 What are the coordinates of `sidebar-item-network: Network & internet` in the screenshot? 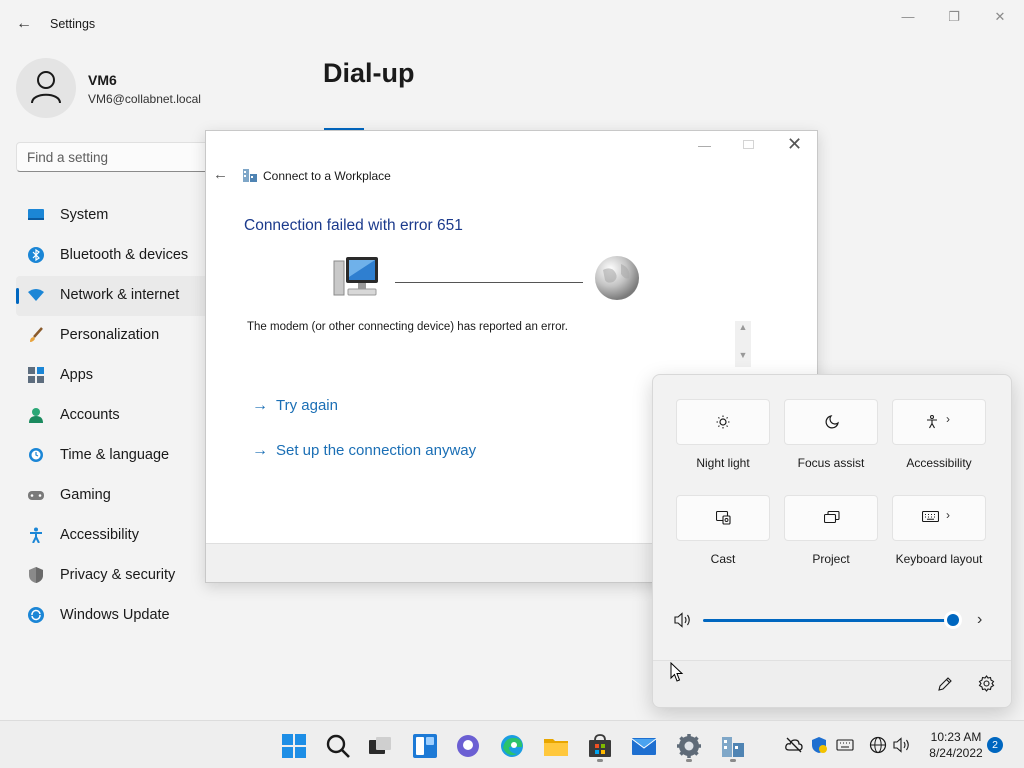 It's located at (116, 296).